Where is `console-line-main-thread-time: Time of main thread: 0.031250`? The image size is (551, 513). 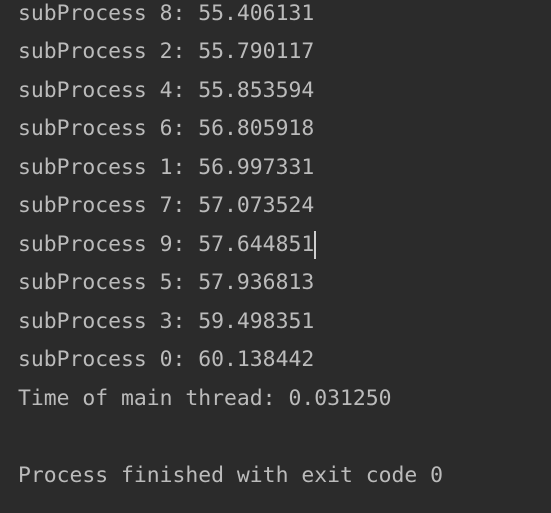 console-line-main-thread-time: Time of main thread: 0.031250 is located at coordinates (205, 398).